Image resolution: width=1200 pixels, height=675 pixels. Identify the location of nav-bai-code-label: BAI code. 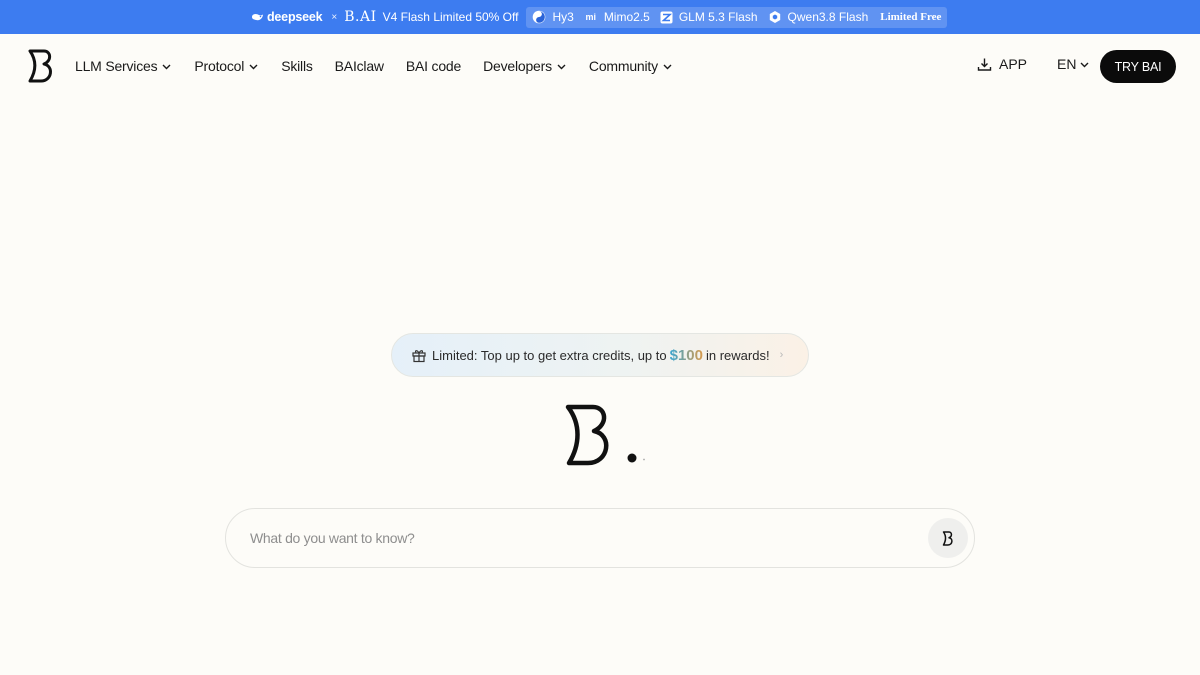
(433, 66).